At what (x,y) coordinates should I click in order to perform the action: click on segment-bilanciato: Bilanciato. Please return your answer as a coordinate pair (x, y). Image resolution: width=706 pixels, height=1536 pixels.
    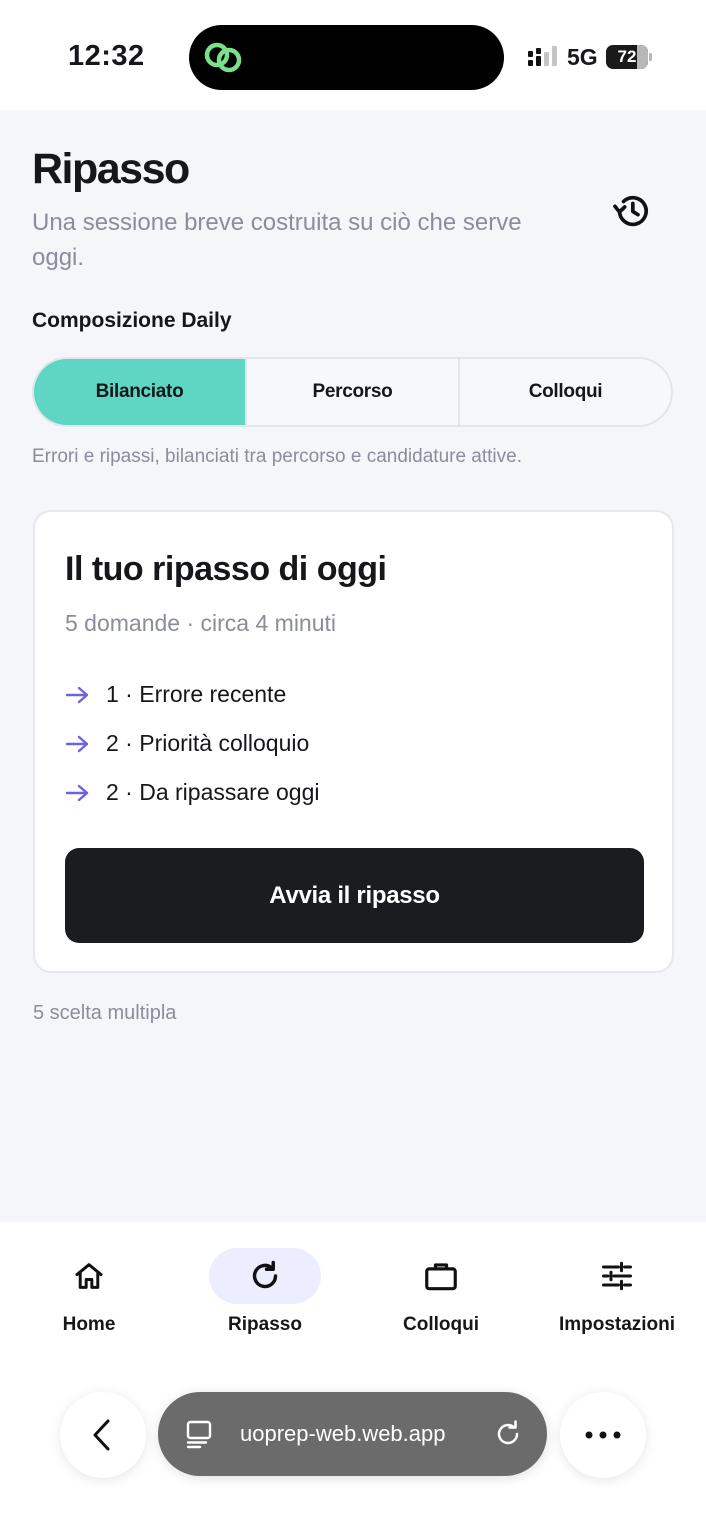
    Looking at the image, I should click on (140, 392).